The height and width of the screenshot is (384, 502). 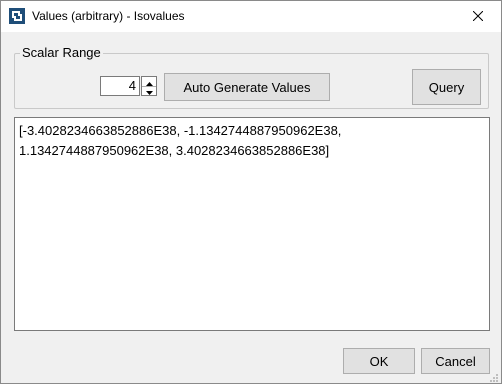 What do you see at coordinates (251, 16) in the screenshot?
I see `title-bar: Values (arbitrary) - Isovalues` at bounding box center [251, 16].